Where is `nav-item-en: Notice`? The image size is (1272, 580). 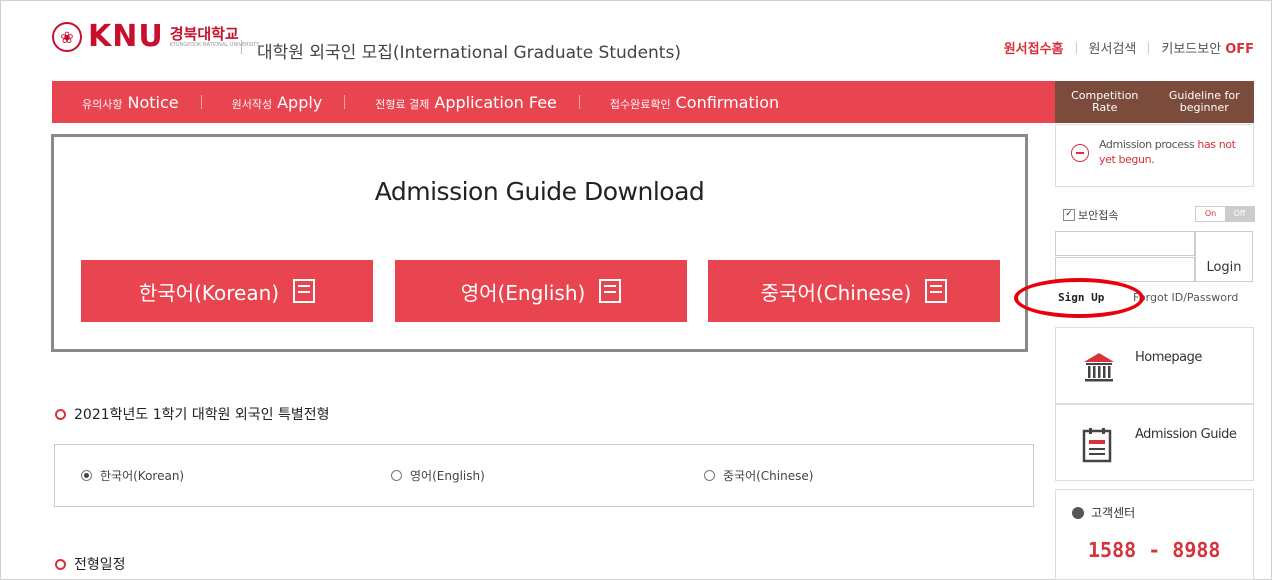
nav-item-en: Notice is located at coordinates (153, 102).